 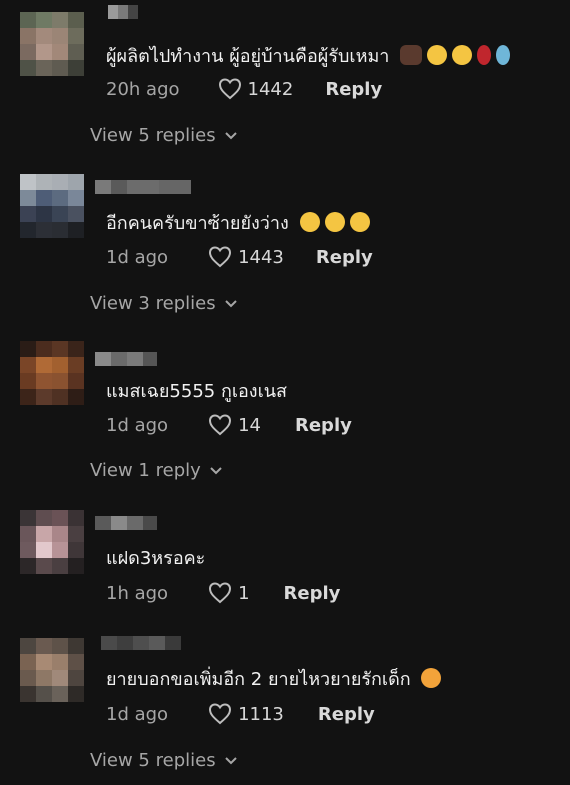 I want to click on like-button: 14, so click(x=234, y=425).